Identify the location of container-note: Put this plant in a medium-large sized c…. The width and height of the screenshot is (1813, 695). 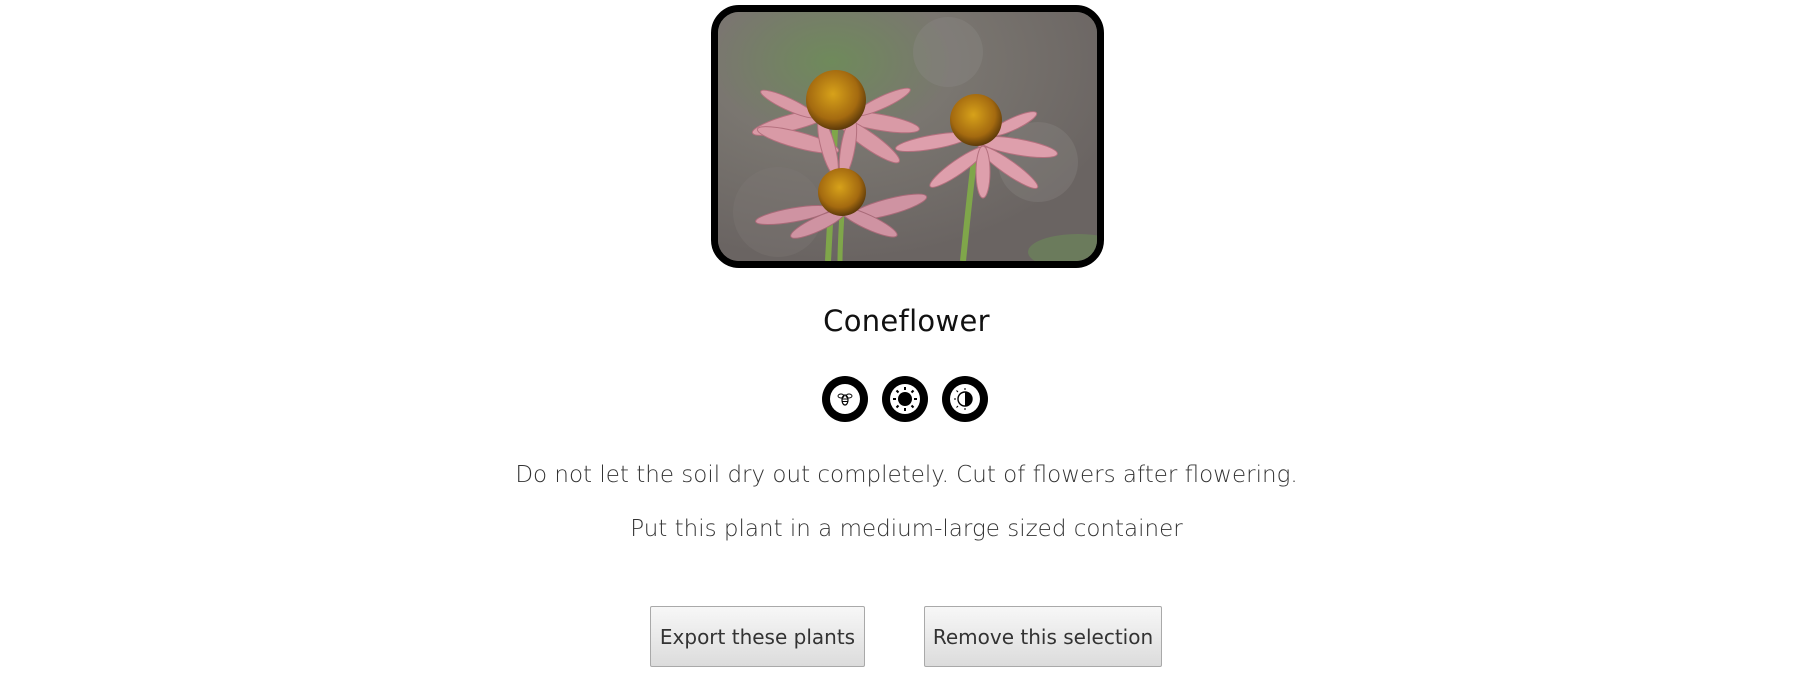
(906, 529).